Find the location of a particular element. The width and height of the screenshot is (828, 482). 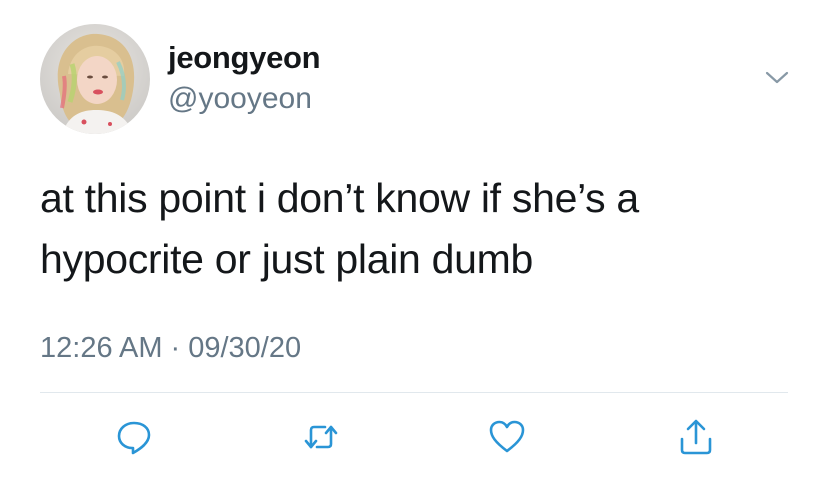

reply-button is located at coordinates (134, 437).